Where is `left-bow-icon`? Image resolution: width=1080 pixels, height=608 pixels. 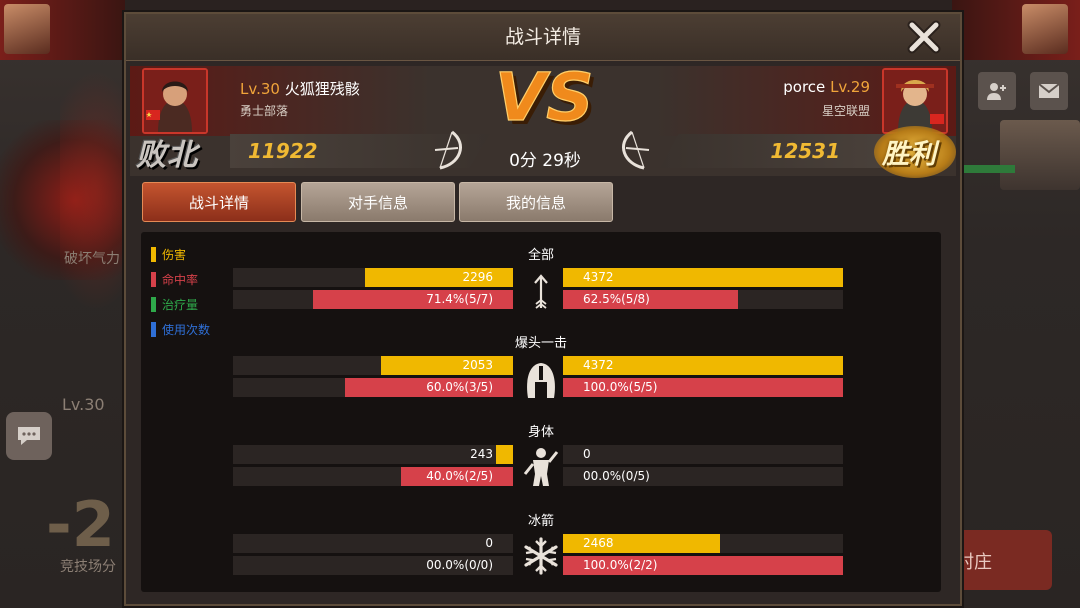
left-bow-icon is located at coordinates (448, 152).